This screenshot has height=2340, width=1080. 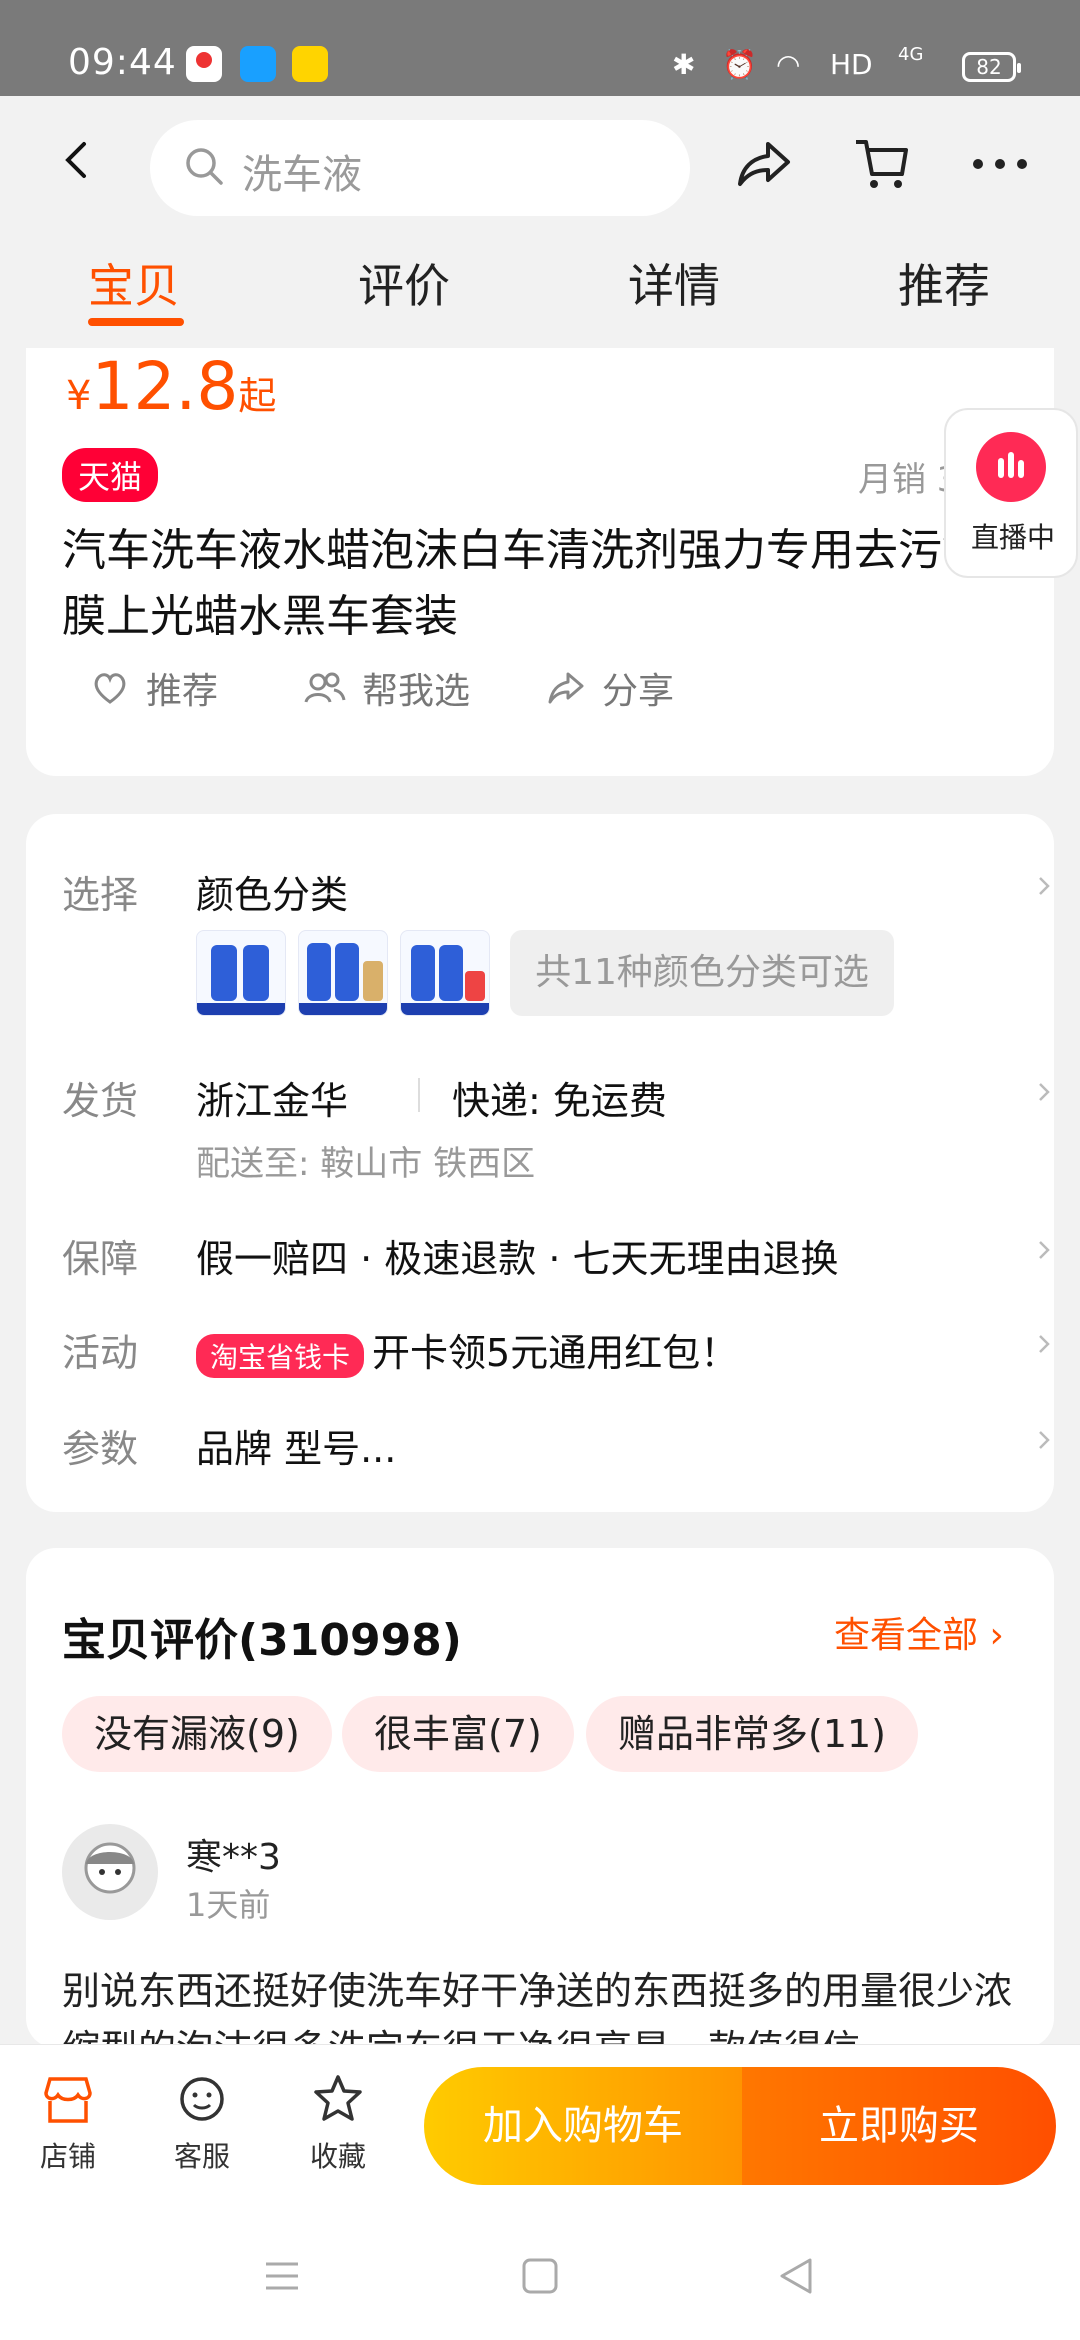 I want to click on wifi-icon: ◠, so click(x=788, y=64).